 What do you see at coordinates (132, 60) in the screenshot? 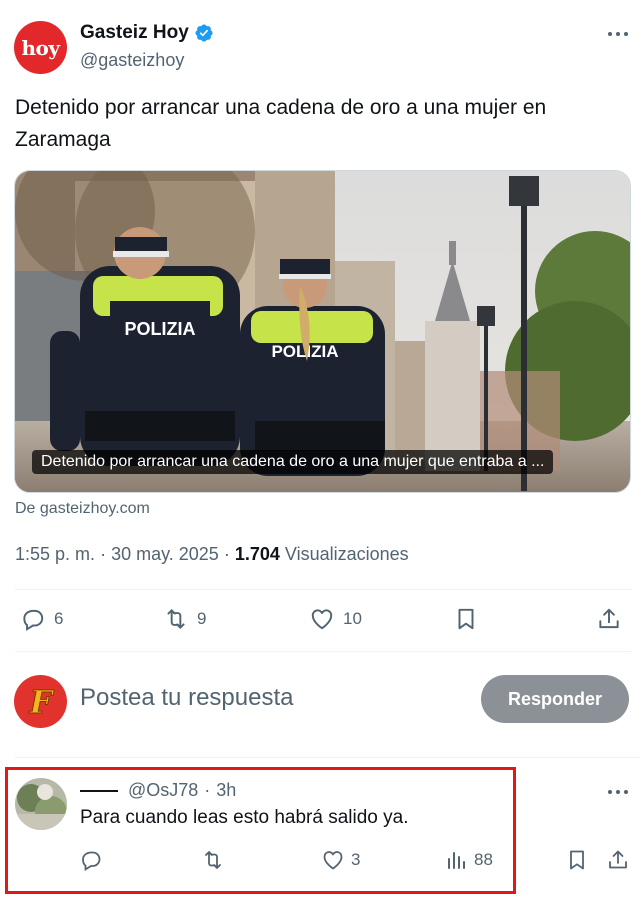
I see `author-handle: @gasteizhoy` at bounding box center [132, 60].